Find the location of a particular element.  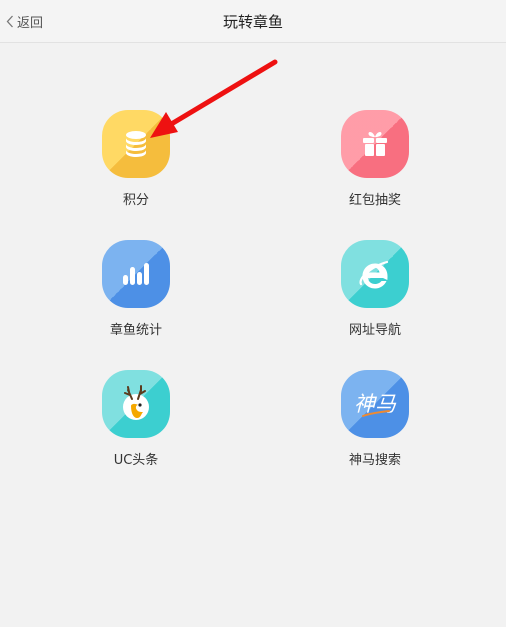

statistics-app-icon is located at coordinates (136, 274).